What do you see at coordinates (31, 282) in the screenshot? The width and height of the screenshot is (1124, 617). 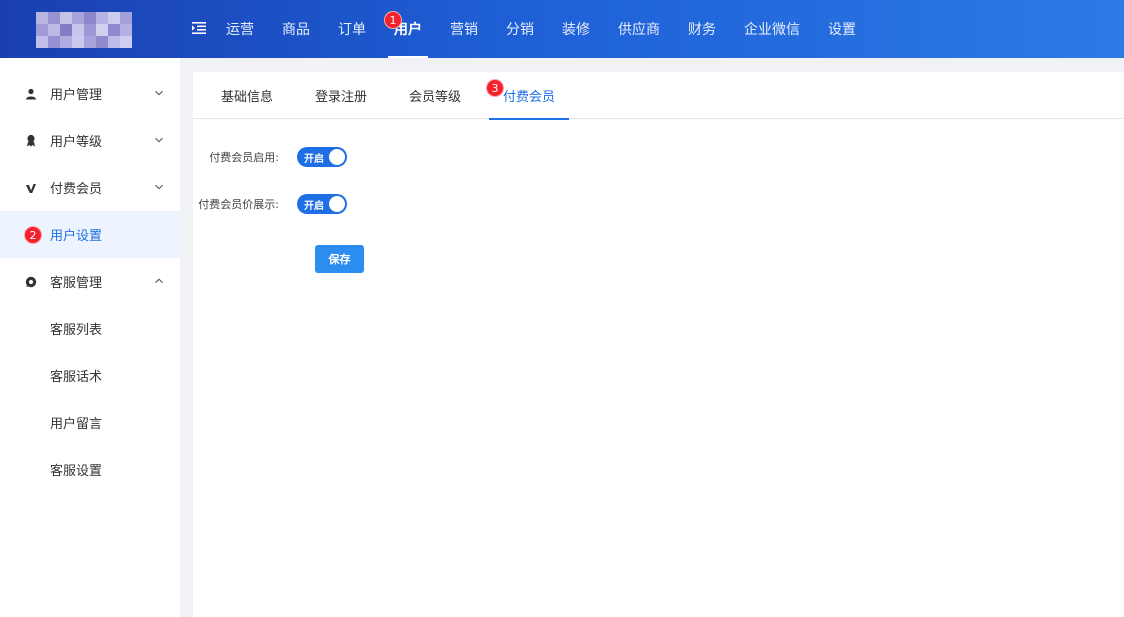 I see `chat-icon` at bounding box center [31, 282].